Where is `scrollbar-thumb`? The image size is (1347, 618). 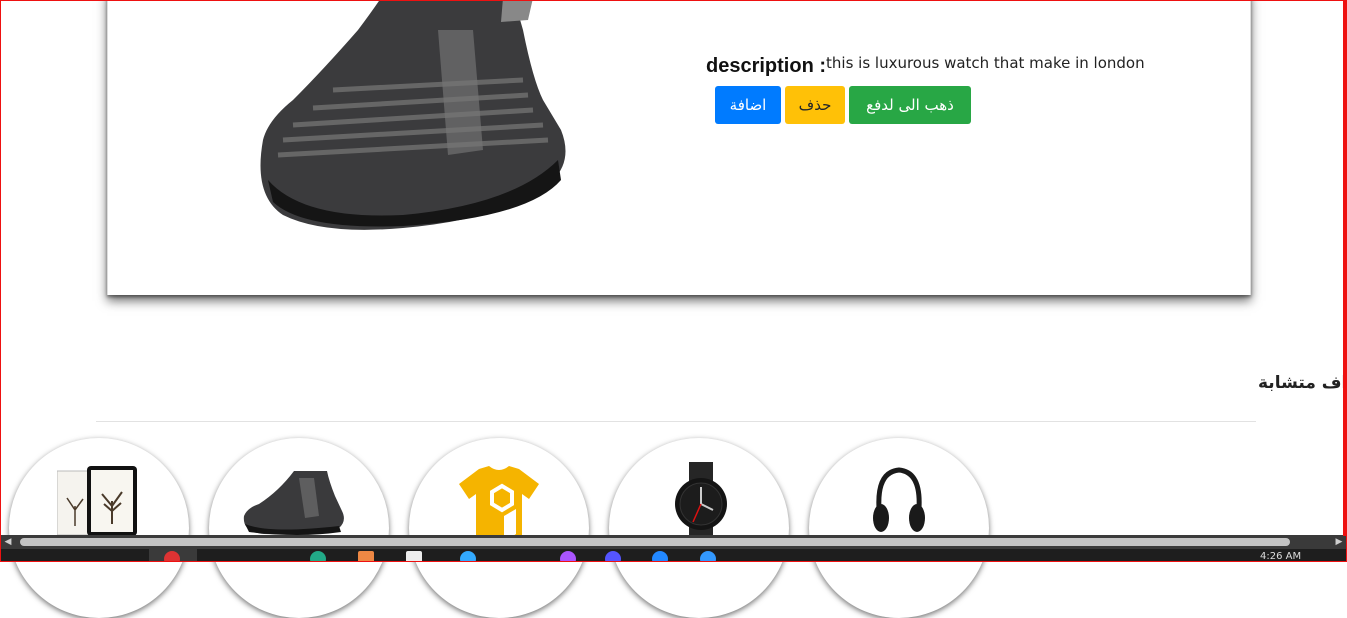
scrollbar-thumb is located at coordinates (655, 542).